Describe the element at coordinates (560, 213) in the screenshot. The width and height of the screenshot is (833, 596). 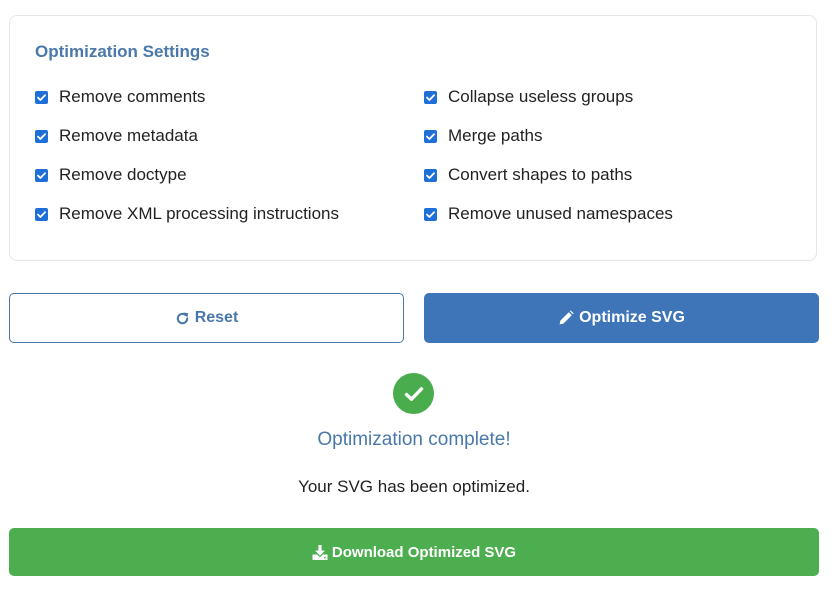
I see `option-label: Remove unused namespaces` at that location.